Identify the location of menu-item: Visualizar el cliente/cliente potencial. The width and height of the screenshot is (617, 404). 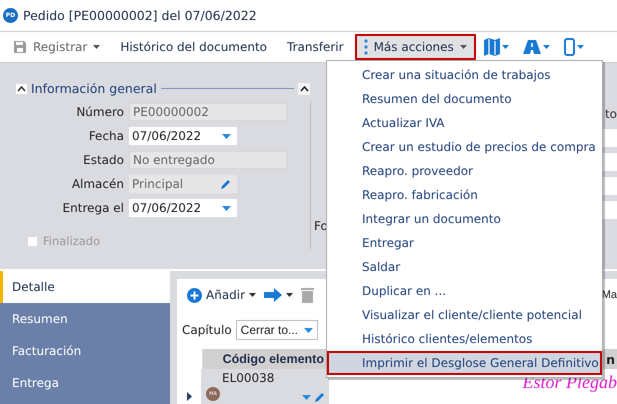
(464, 315).